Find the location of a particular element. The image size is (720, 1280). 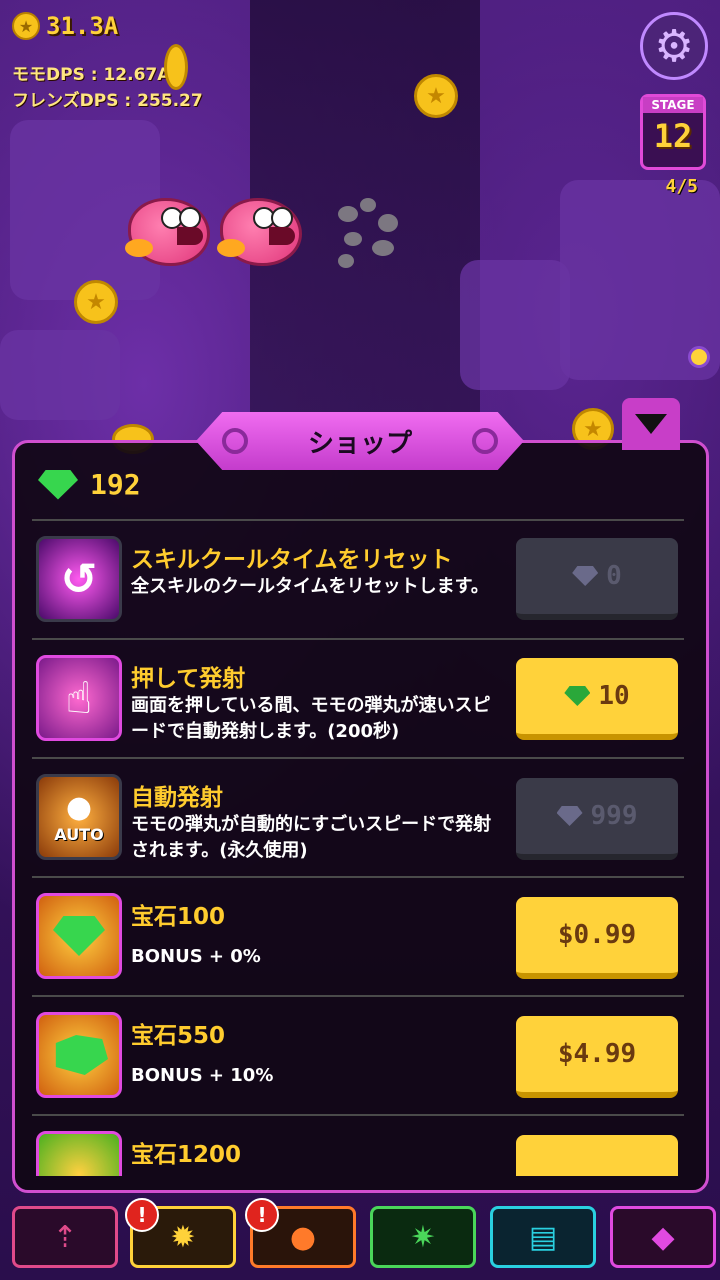

gold-coin is located at coordinates (176, 67).